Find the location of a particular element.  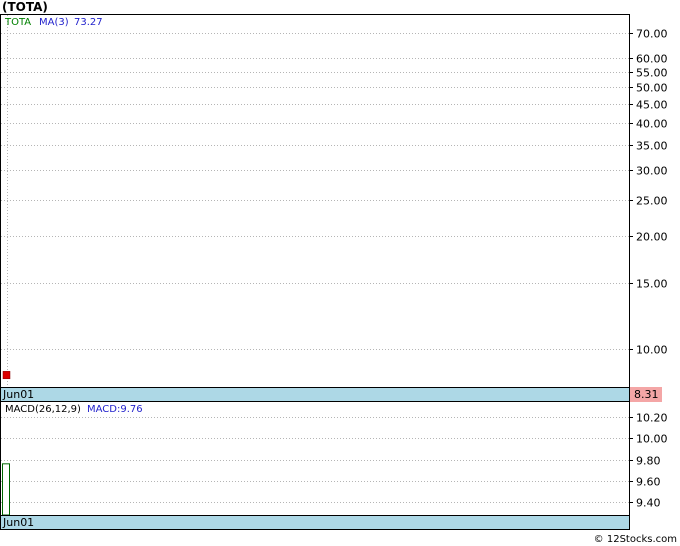

price-tick-label: 35.00 is located at coordinates (652, 146).